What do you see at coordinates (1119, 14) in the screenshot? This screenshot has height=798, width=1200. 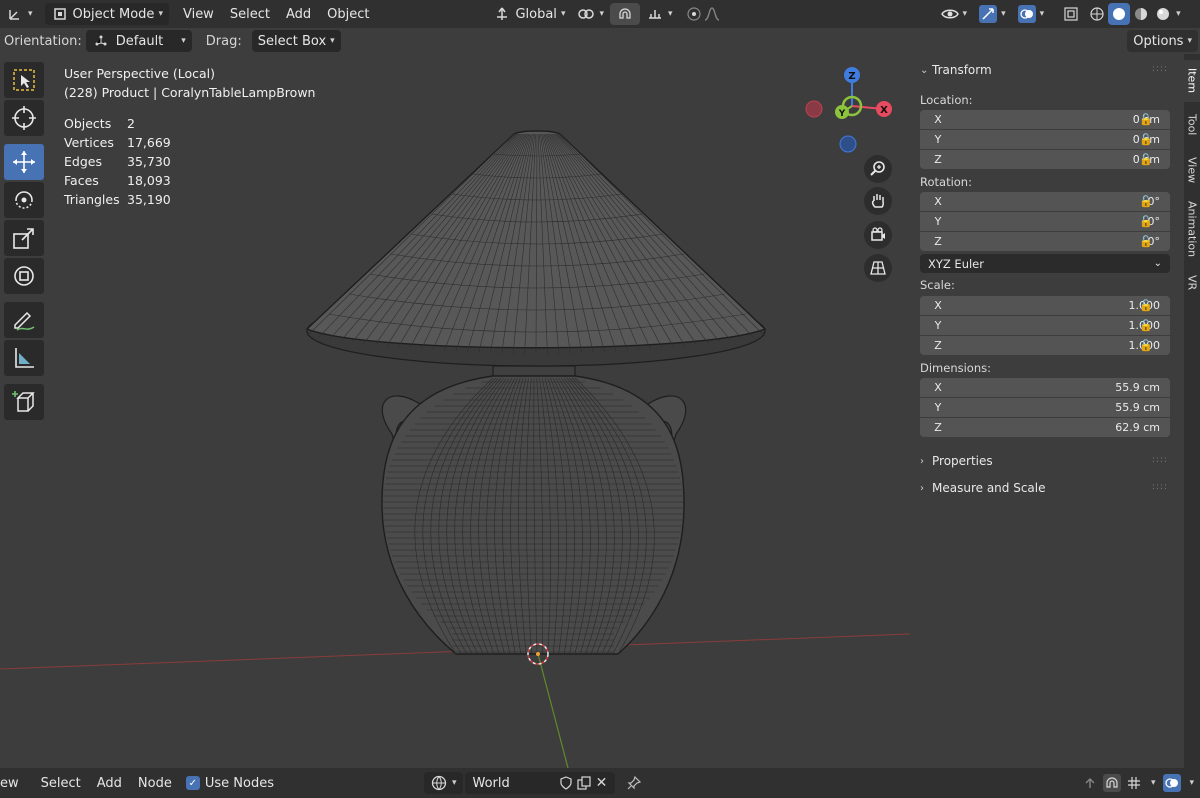 I see `shading-solid-button` at bounding box center [1119, 14].